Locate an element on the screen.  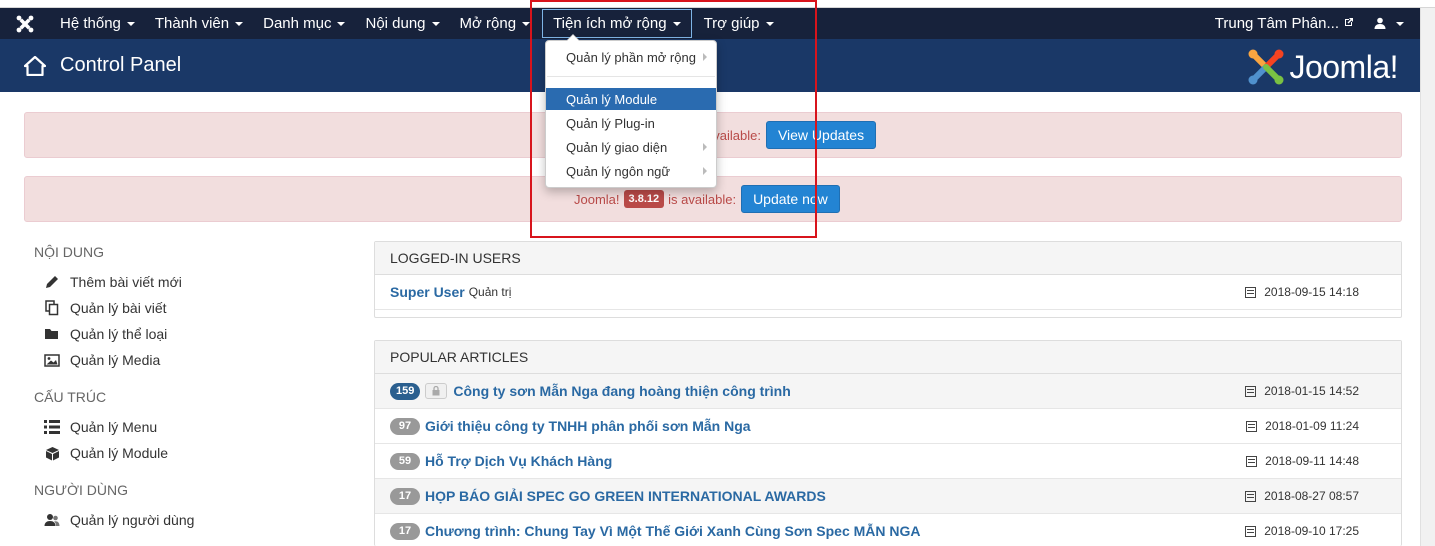
user-menu is located at coordinates (1392, 23).